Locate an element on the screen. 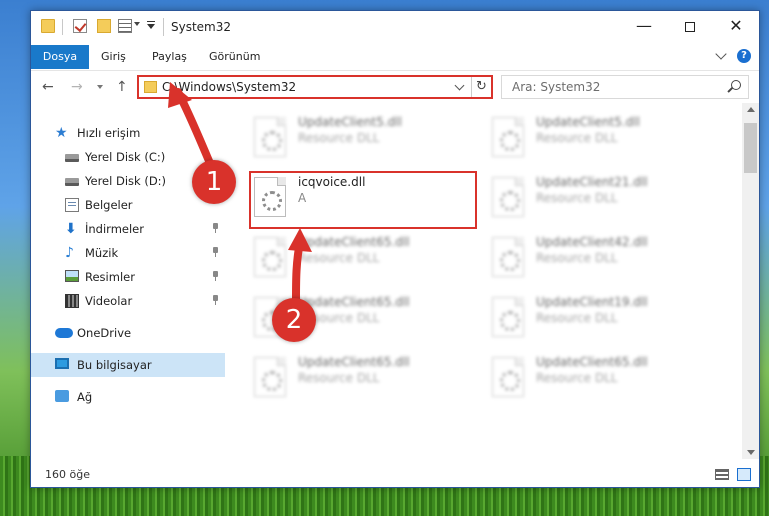 The height and width of the screenshot is (516, 769). toolbar-divider is located at coordinates (62, 27).